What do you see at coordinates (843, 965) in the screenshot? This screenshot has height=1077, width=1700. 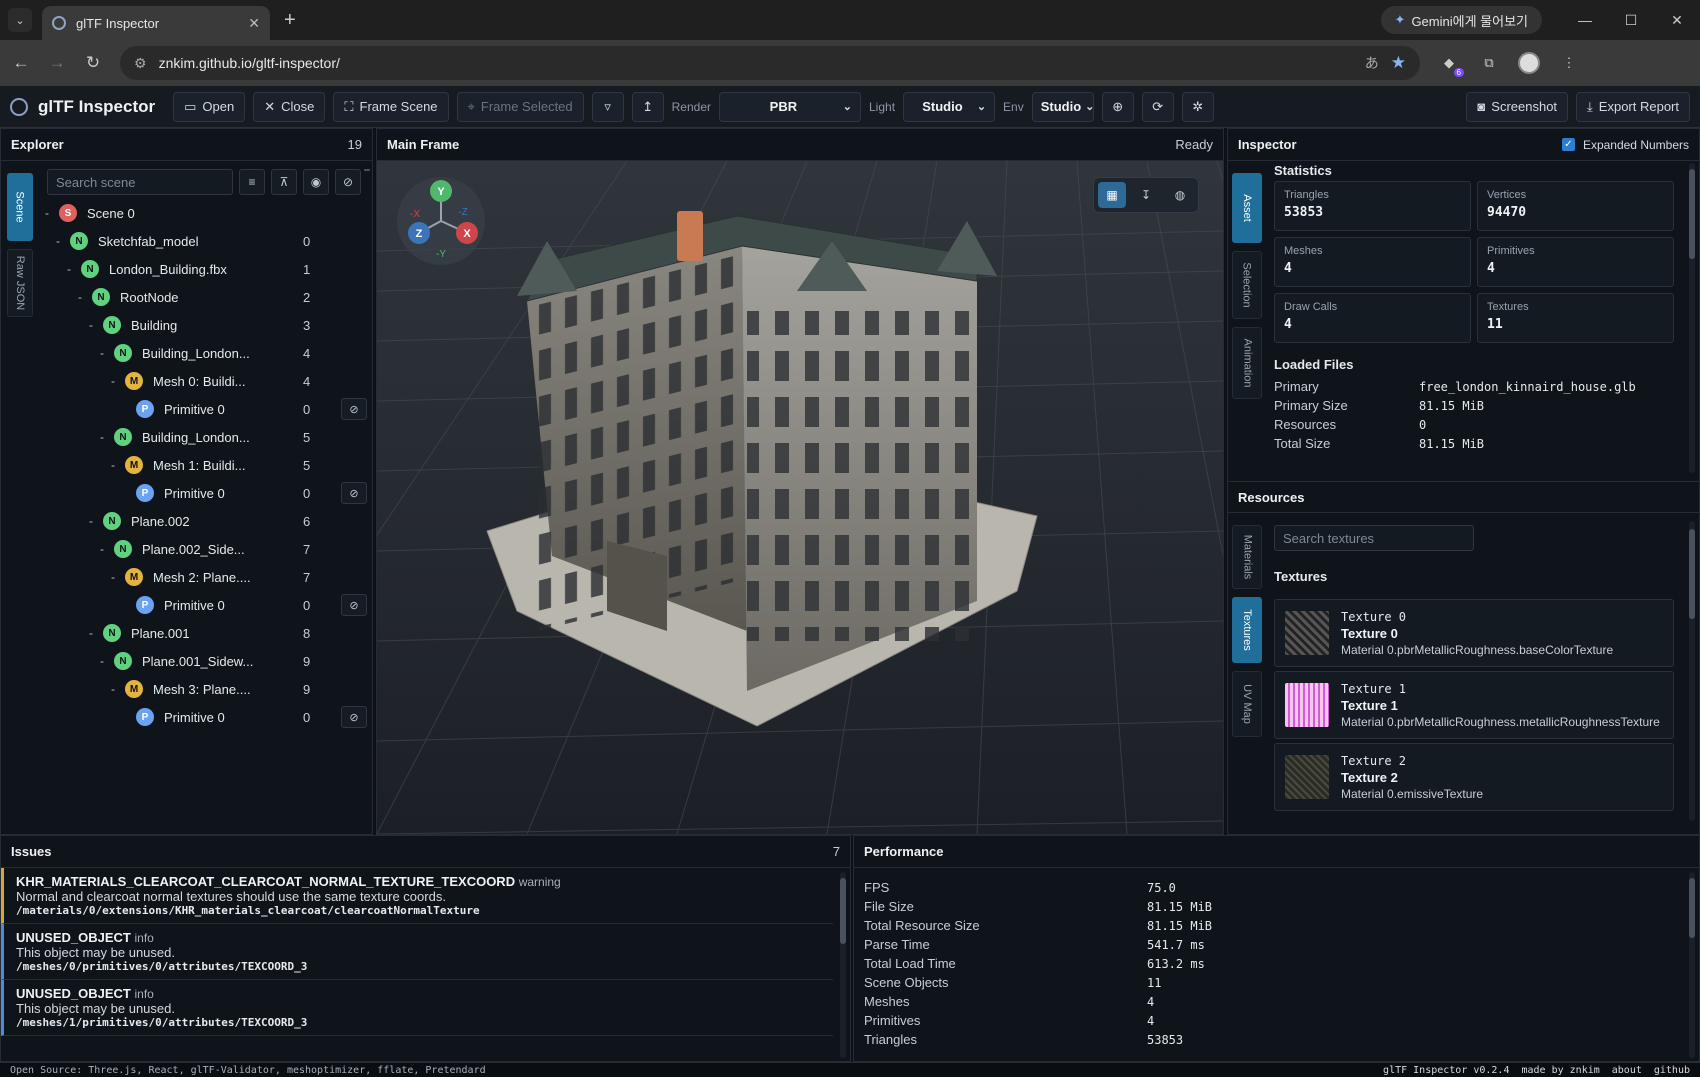 I see `issues-scrollbar` at bounding box center [843, 965].